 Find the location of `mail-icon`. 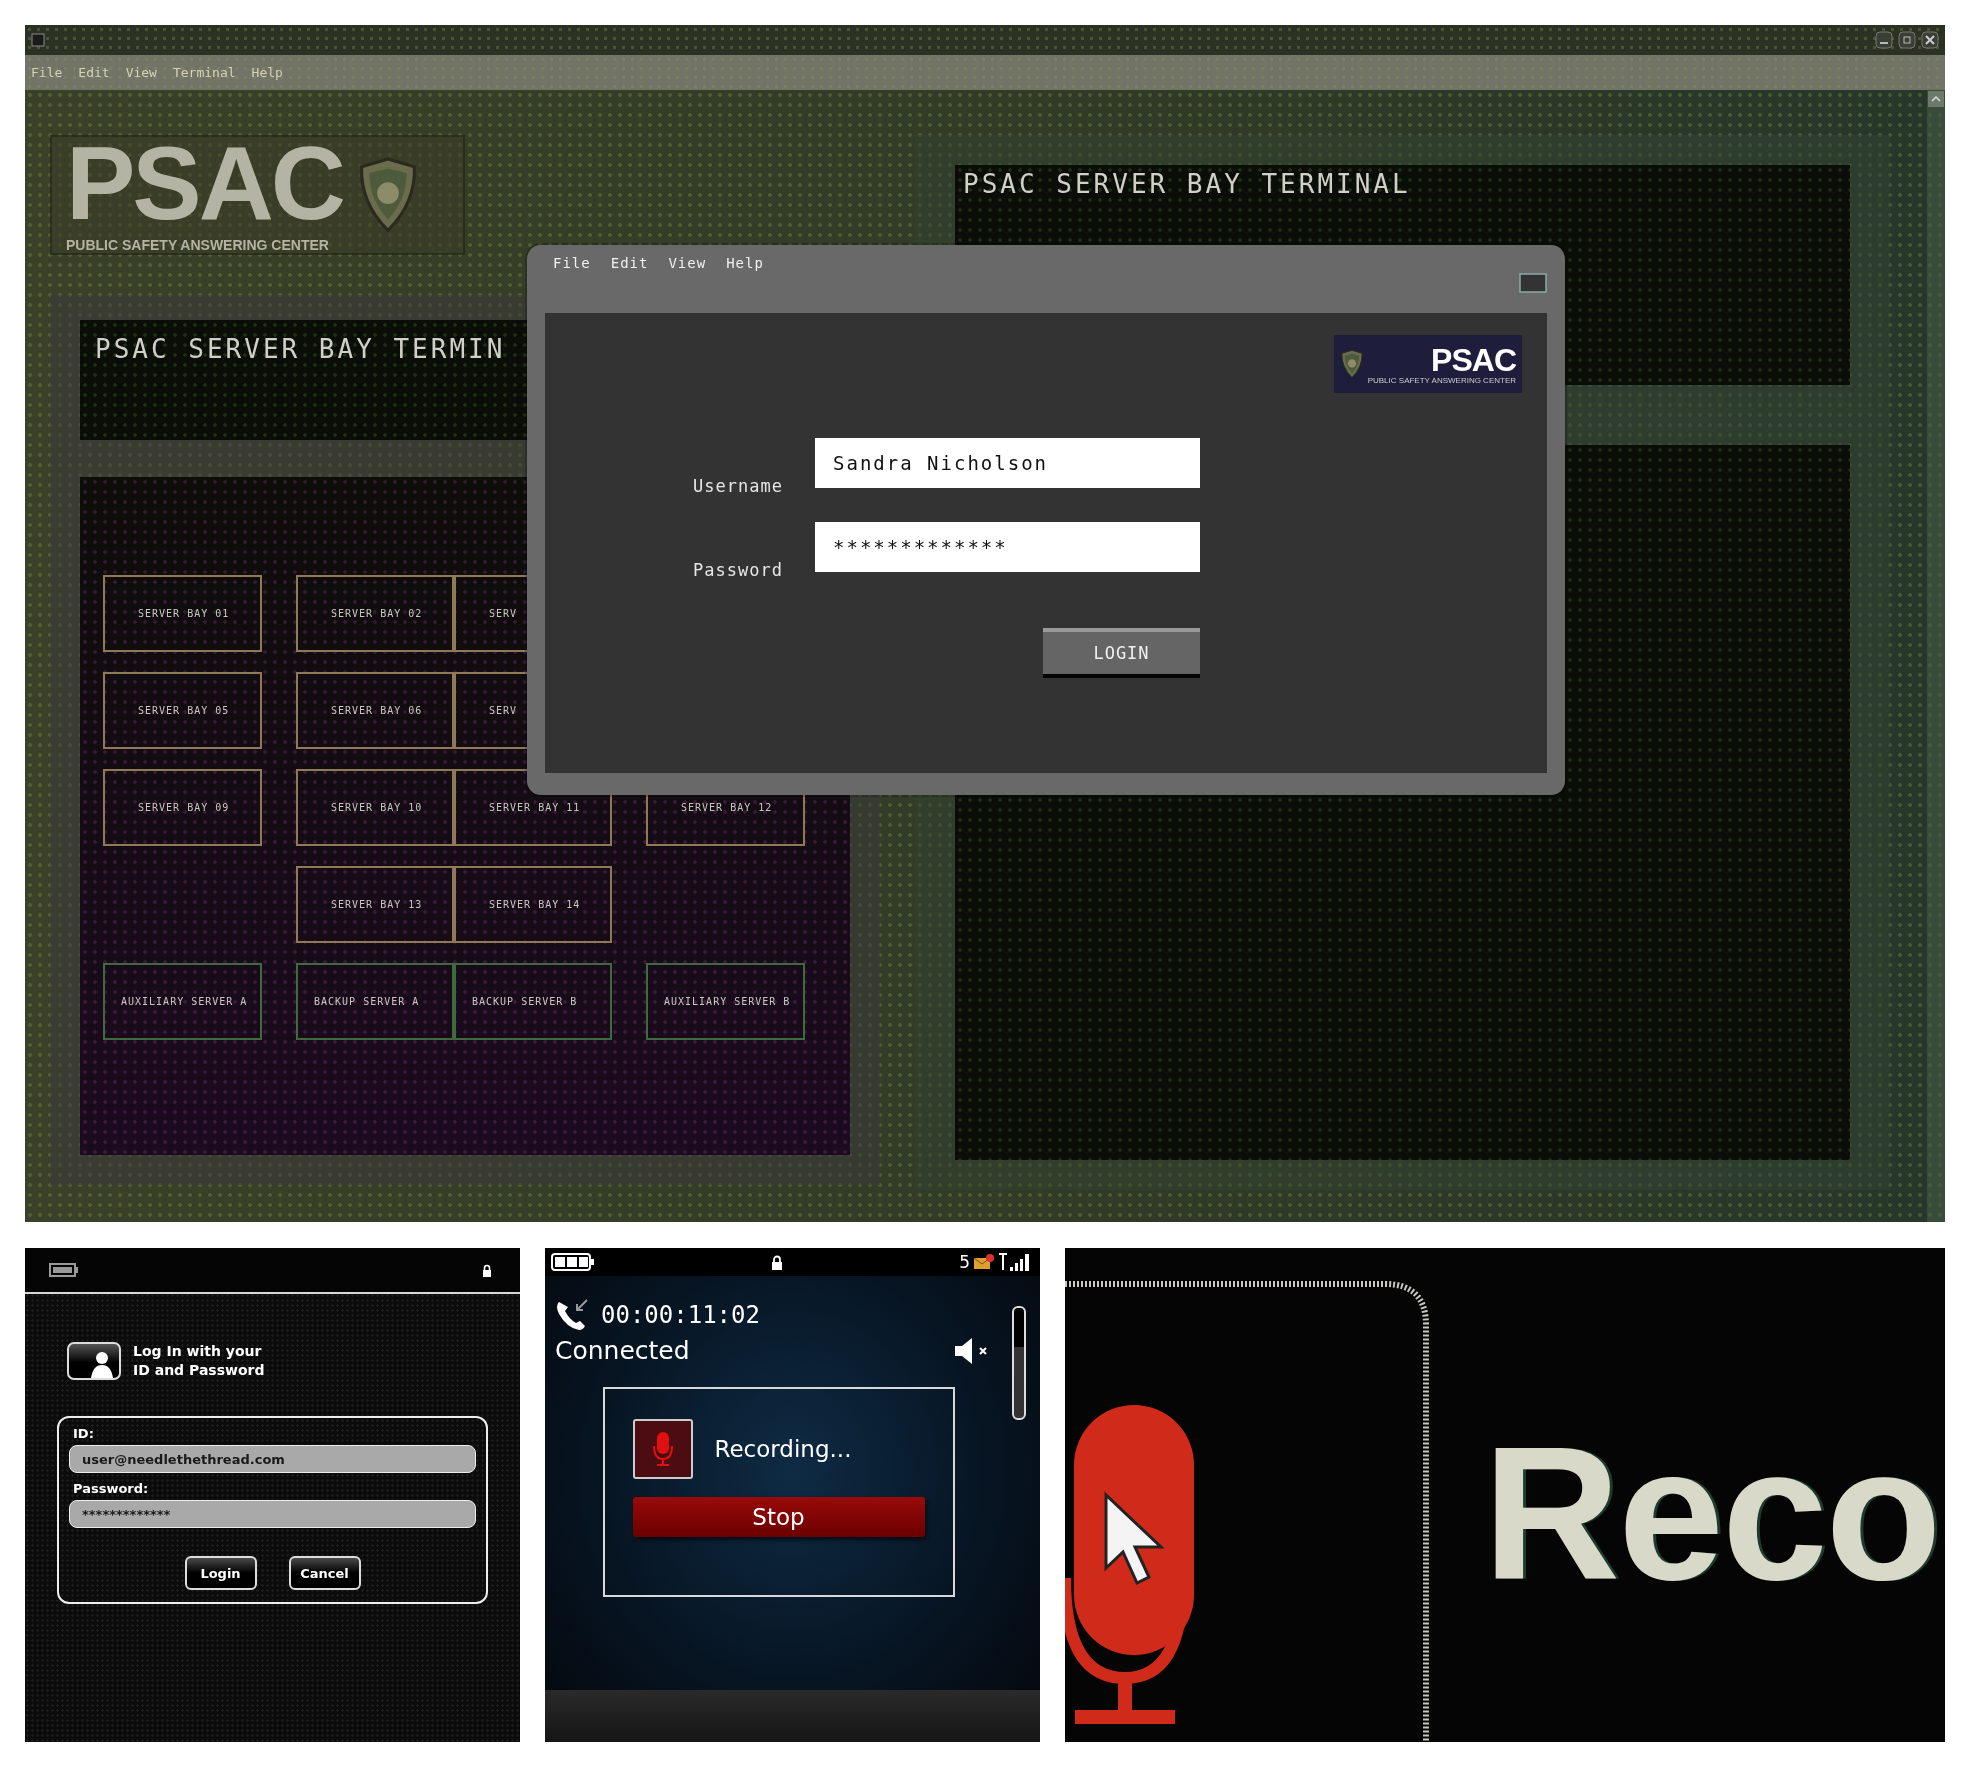

mail-icon is located at coordinates (984, 1262).